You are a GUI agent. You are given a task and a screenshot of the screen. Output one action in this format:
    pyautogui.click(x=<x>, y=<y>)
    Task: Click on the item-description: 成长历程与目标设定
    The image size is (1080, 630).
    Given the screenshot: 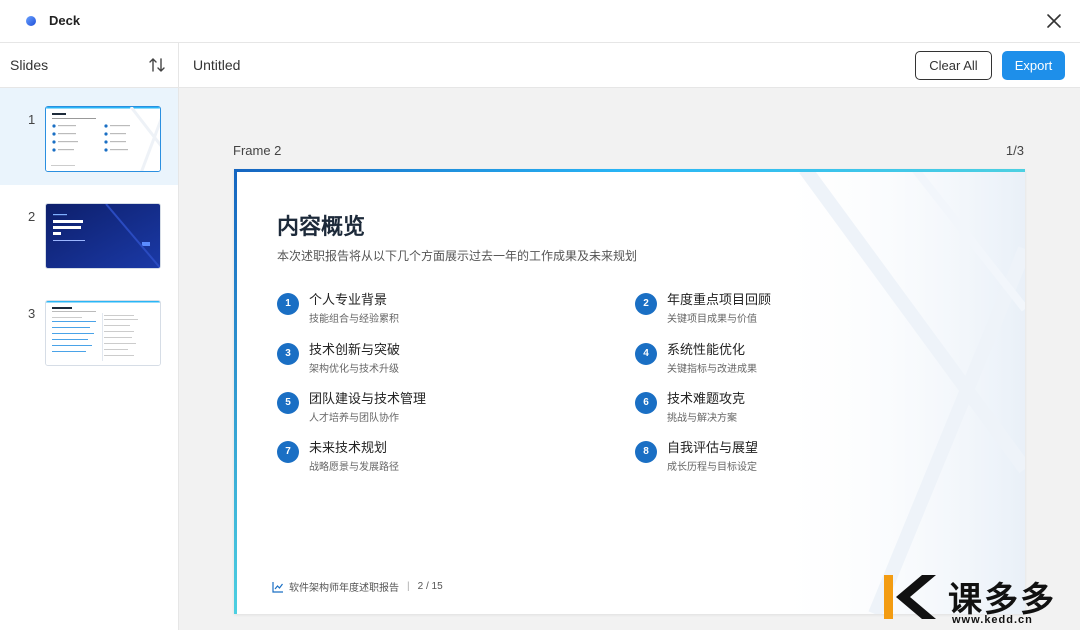 What is the action you would take?
    pyautogui.click(x=712, y=467)
    